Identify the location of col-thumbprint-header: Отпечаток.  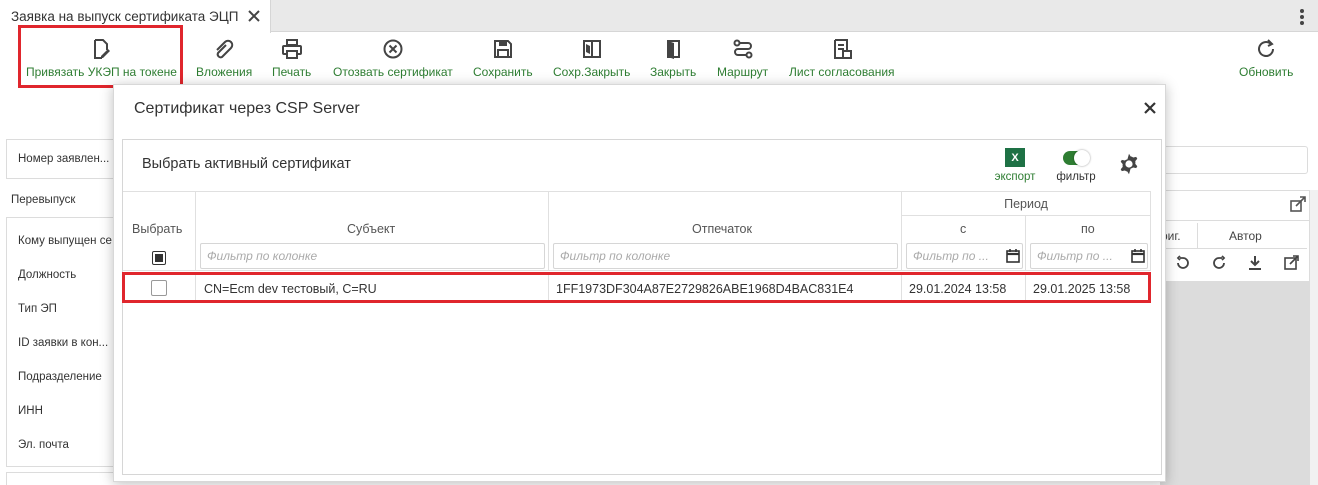
(722, 229).